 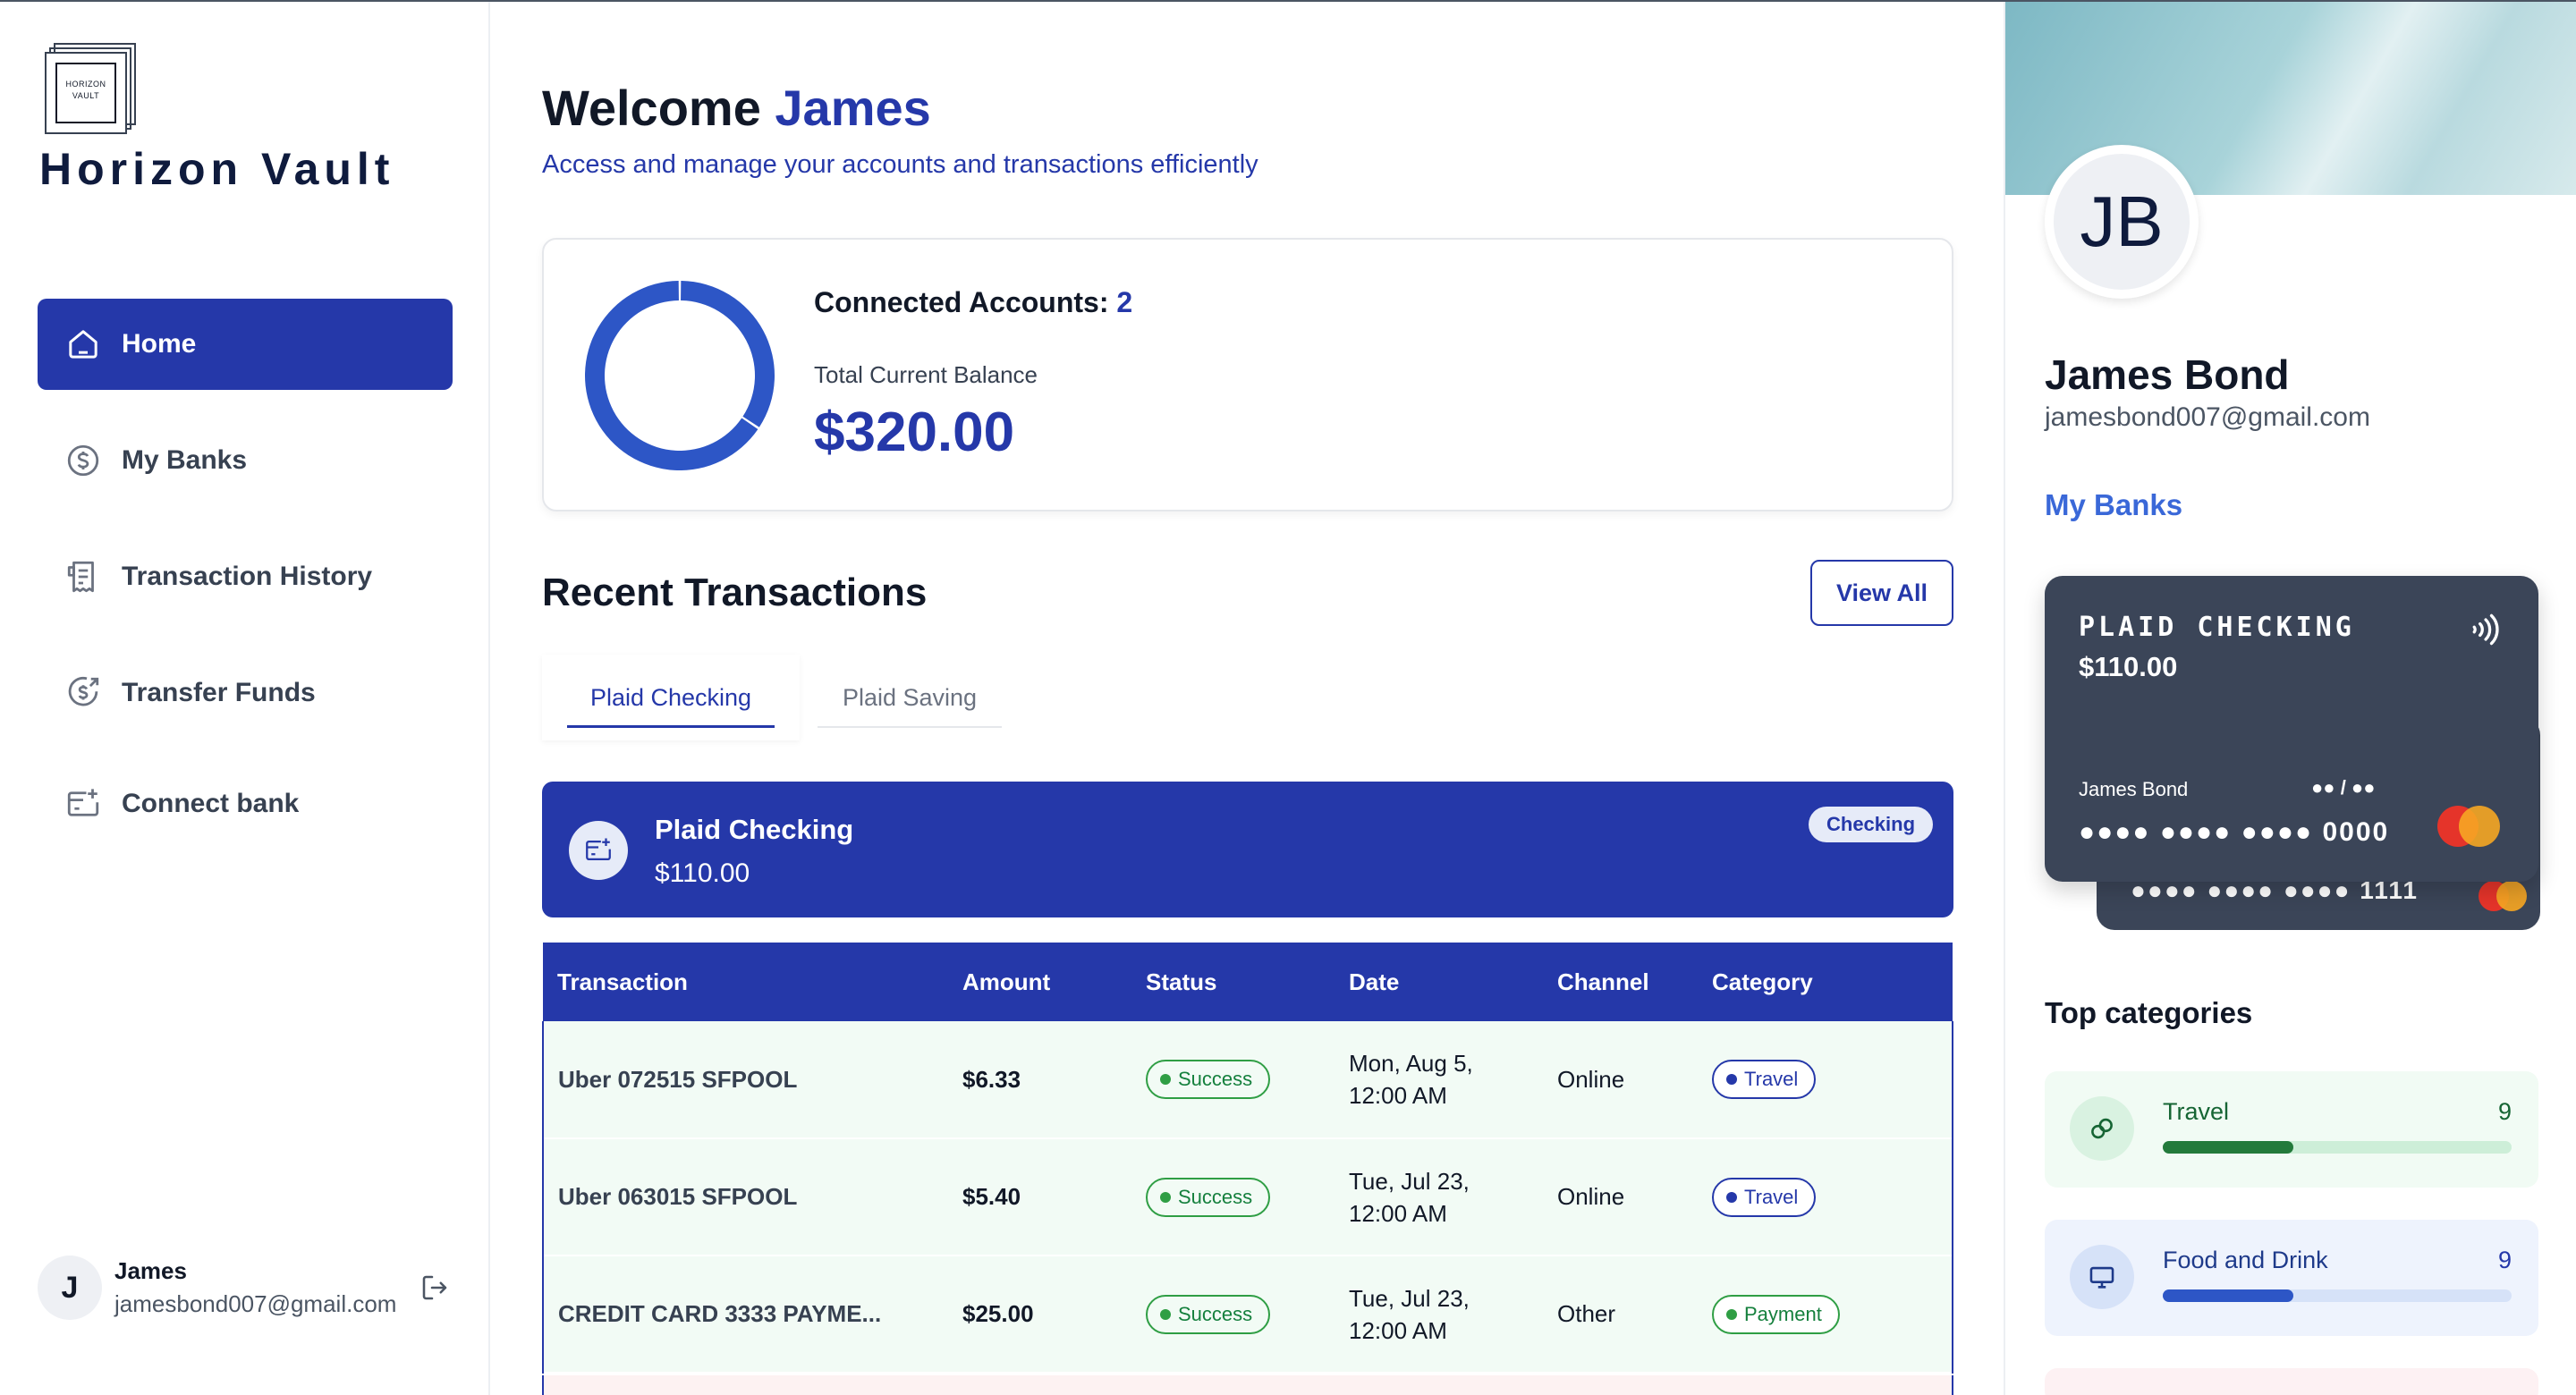 I want to click on card-expiry: ●● / ●●, so click(x=2343, y=787).